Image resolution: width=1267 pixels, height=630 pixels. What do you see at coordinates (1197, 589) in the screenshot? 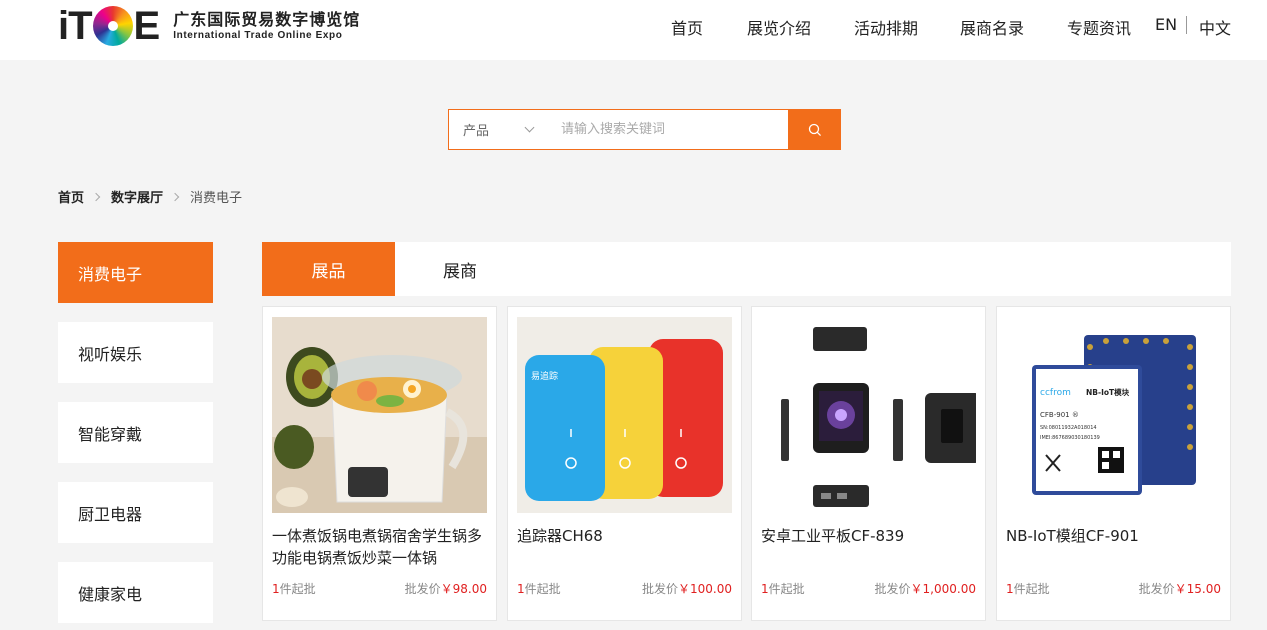
I see `price-value: ￥15.00` at bounding box center [1197, 589].